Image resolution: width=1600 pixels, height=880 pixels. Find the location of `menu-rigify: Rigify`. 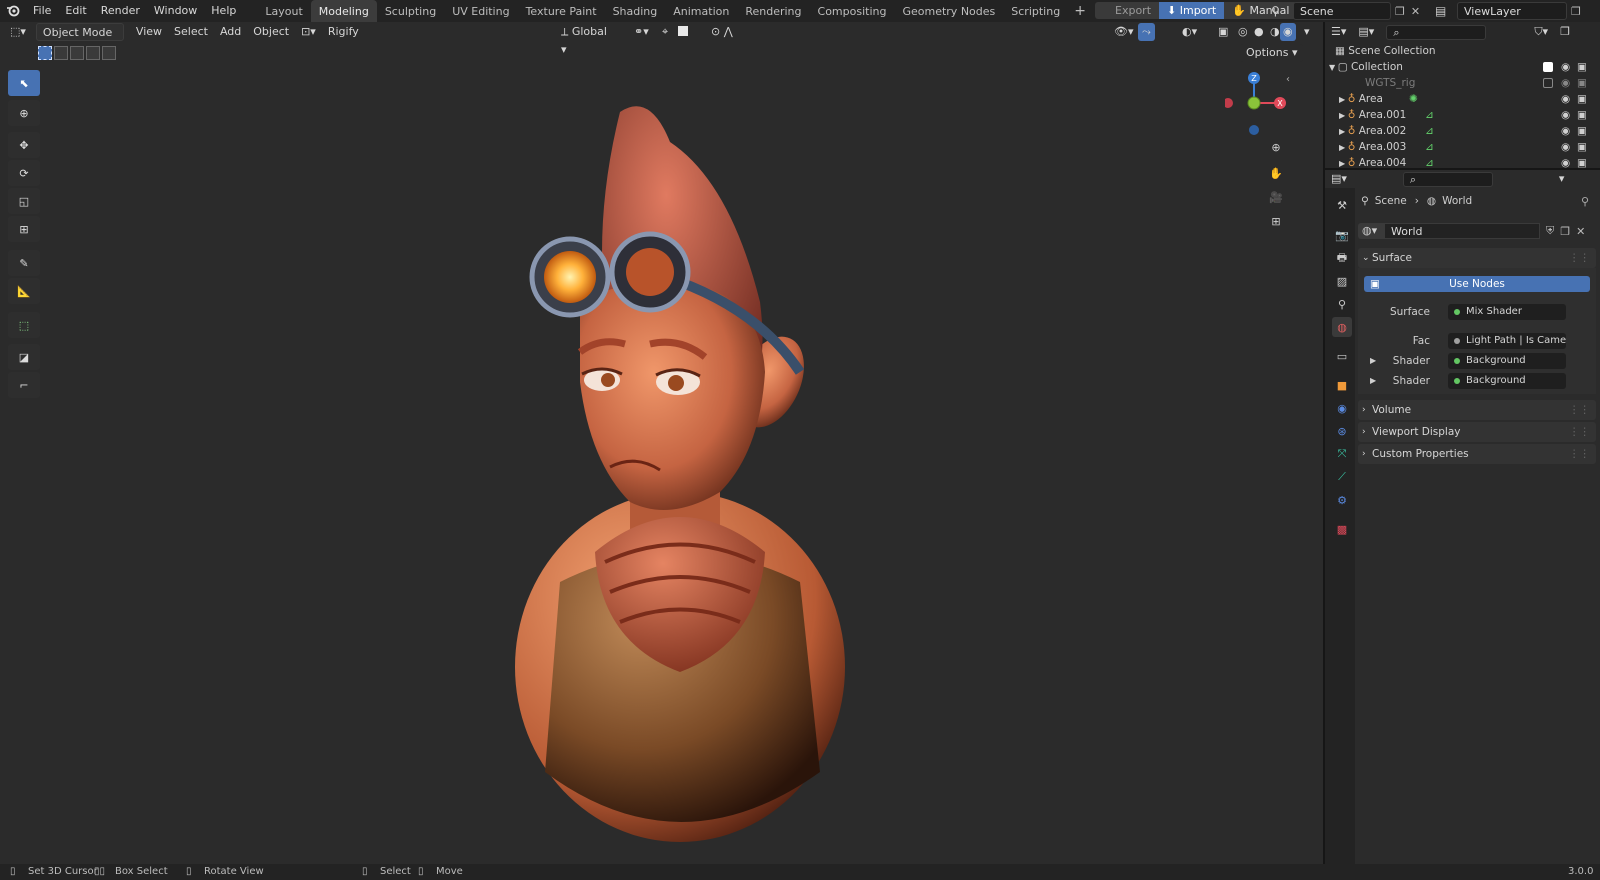

menu-rigify: Rigify is located at coordinates (343, 32).